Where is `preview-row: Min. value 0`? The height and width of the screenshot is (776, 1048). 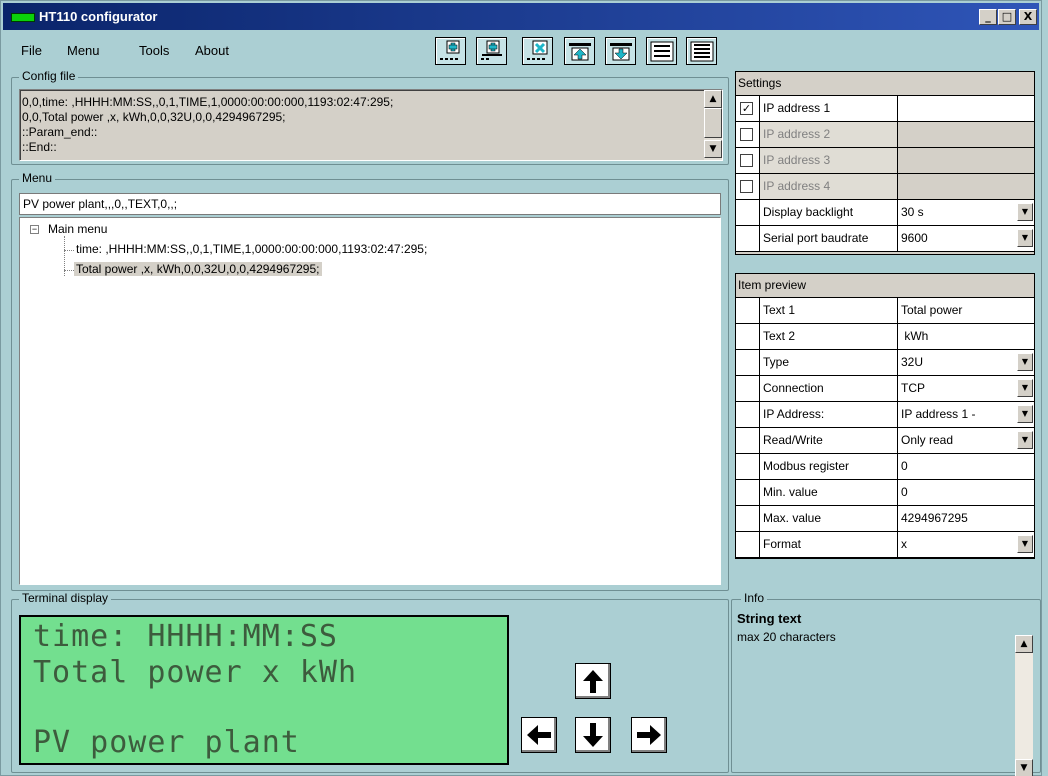 preview-row: Min. value 0 is located at coordinates (885, 493).